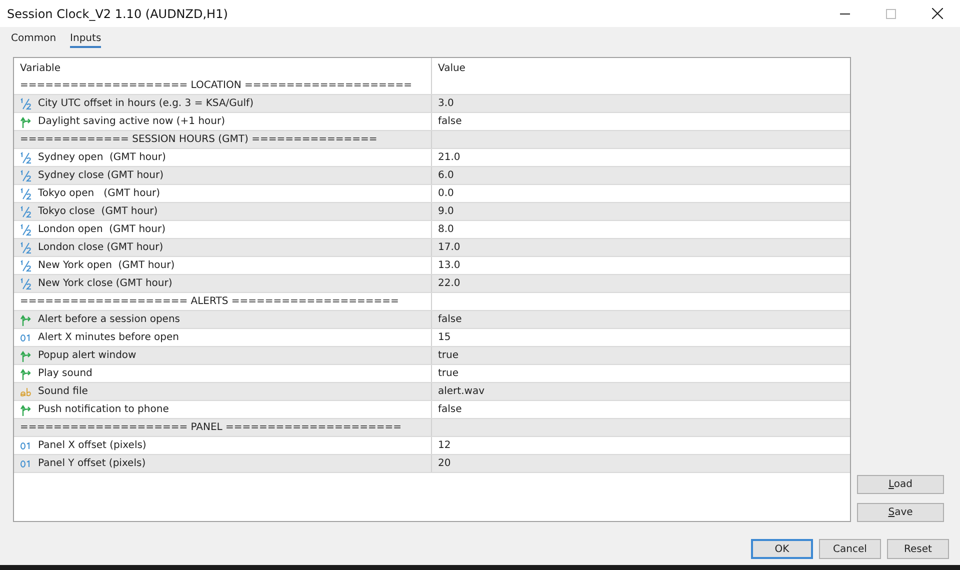  What do you see at coordinates (444, 338) in the screenshot?
I see `value-text: 15` at bounding box center [444, 338].